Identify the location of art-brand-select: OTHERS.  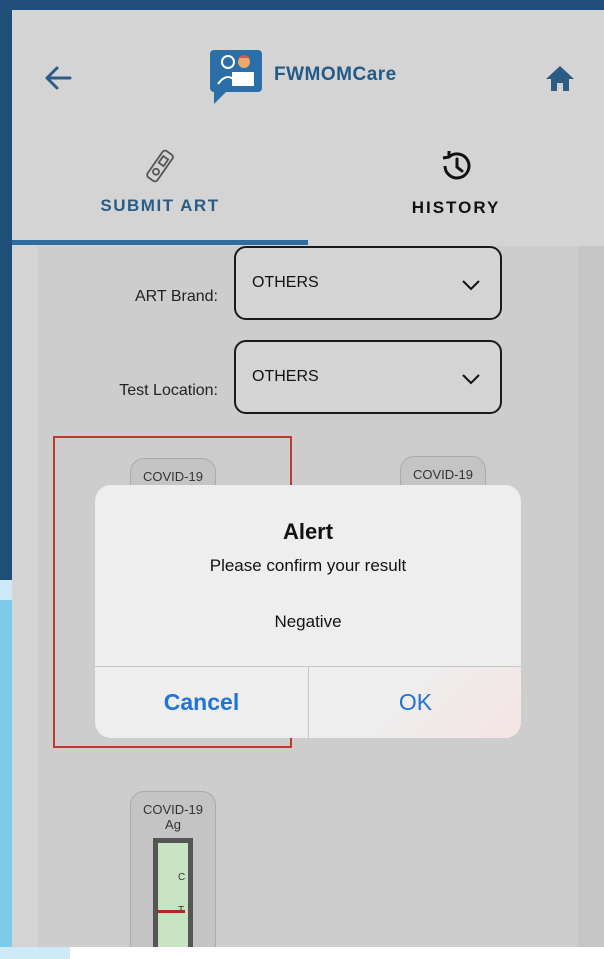
(368, 283).